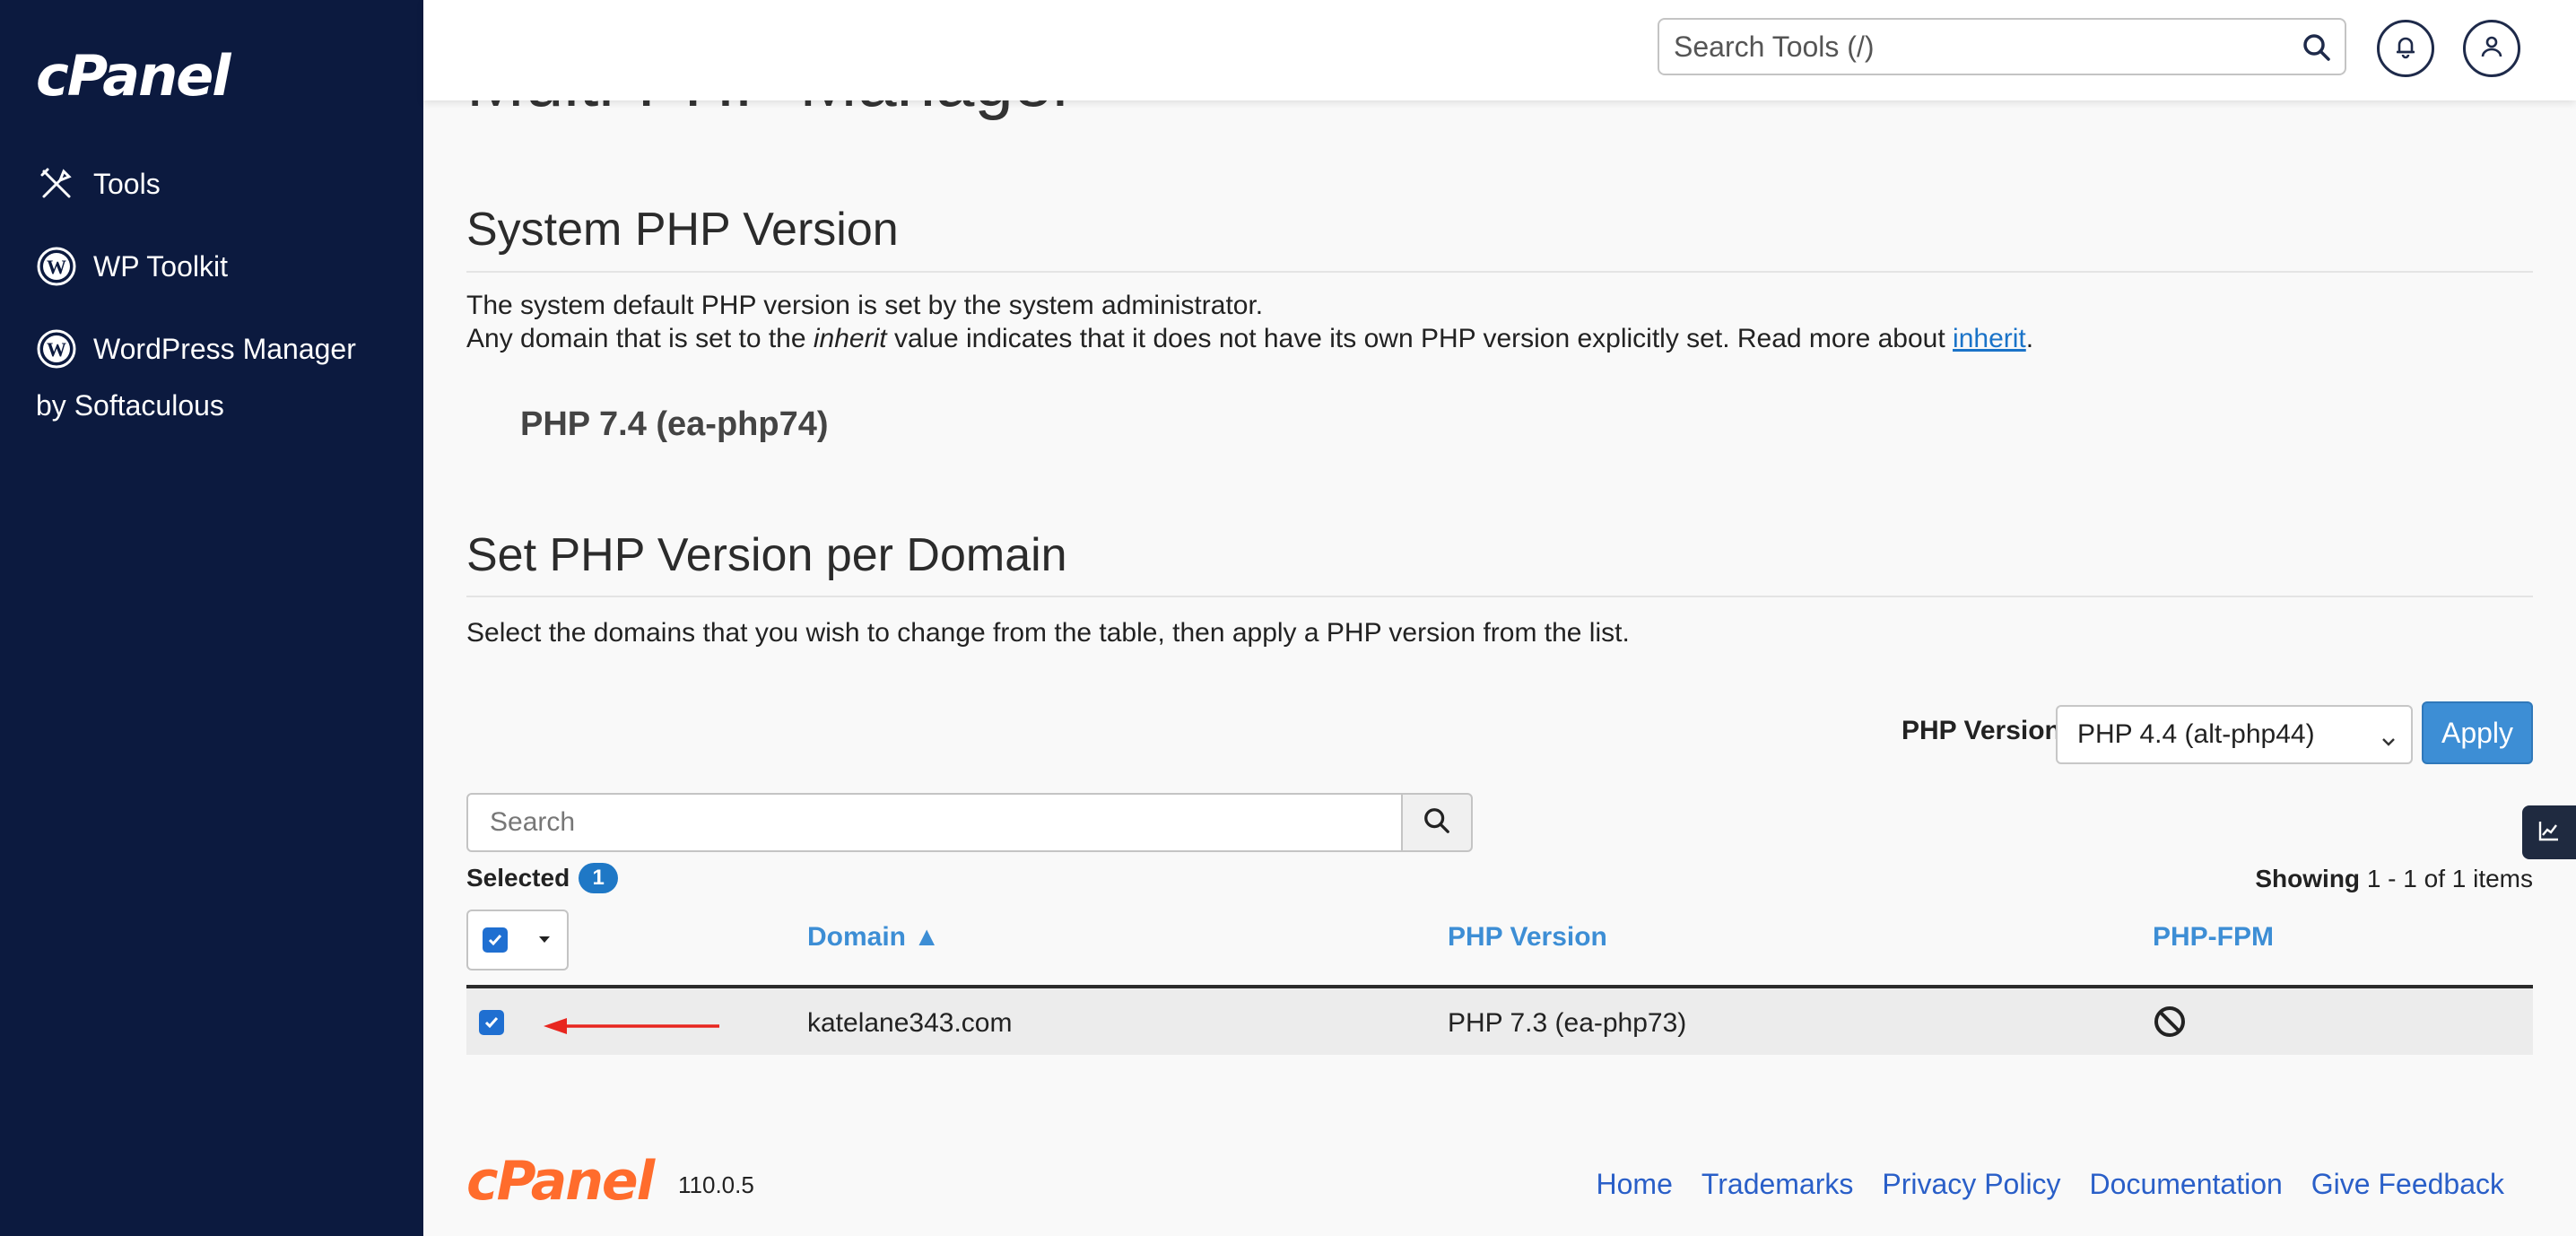 This screenshot has height=1236, width=2576. Describe the element at coordinates (130, 405) in the screenshot. I see `sidebar-item-sublabel: by Softaculous` at that location.